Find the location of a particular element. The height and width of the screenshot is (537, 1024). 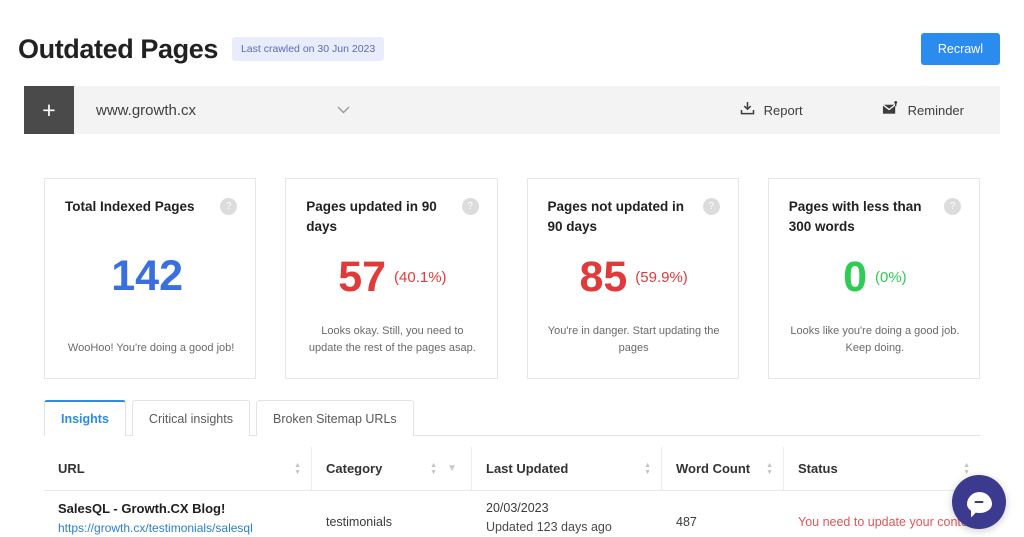

sort-toggle-last-updated: ▲ ▼ is located at coordinates (652, 469).